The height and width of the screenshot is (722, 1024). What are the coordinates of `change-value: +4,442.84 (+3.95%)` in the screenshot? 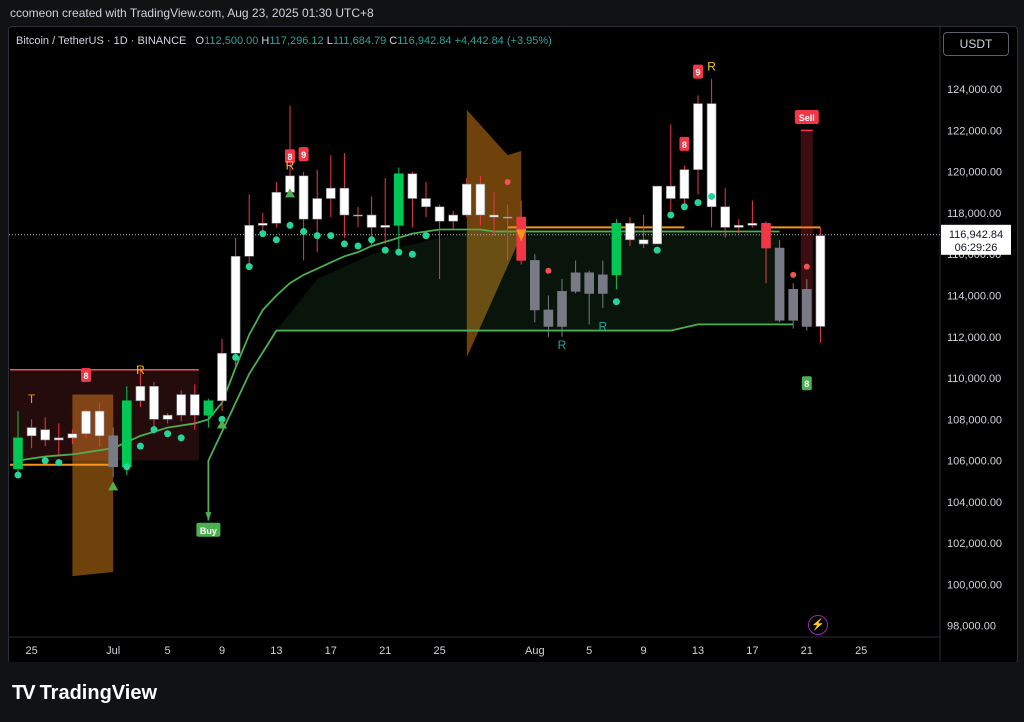 It's located at (503, 41).